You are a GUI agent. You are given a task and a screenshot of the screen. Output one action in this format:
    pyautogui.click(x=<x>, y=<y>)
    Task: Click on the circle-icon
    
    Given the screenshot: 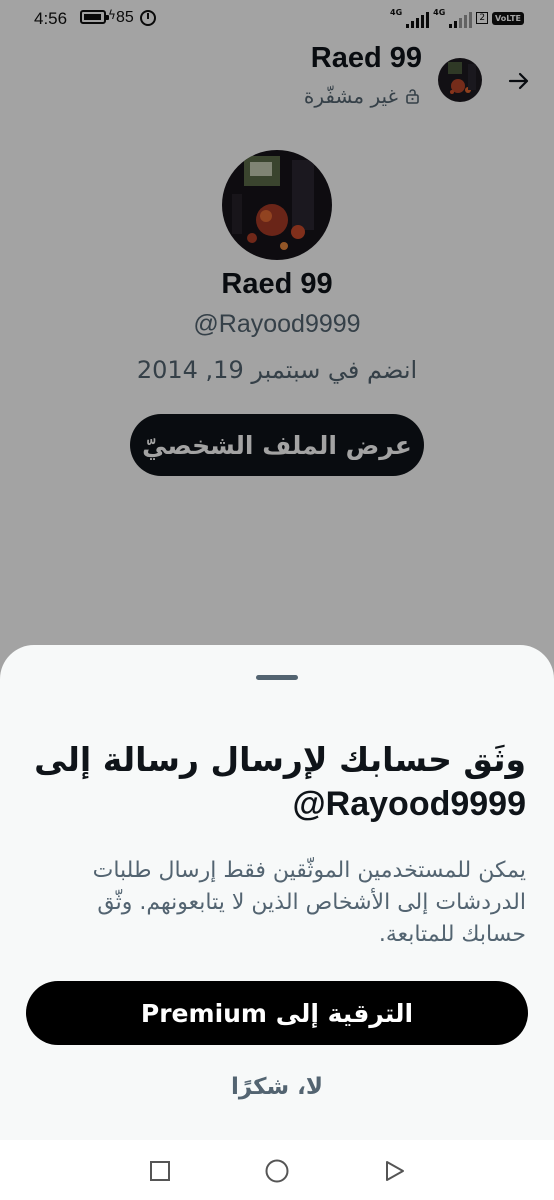 What is the action you would take?
    pyautogui.click(x=277, y=1171)
    